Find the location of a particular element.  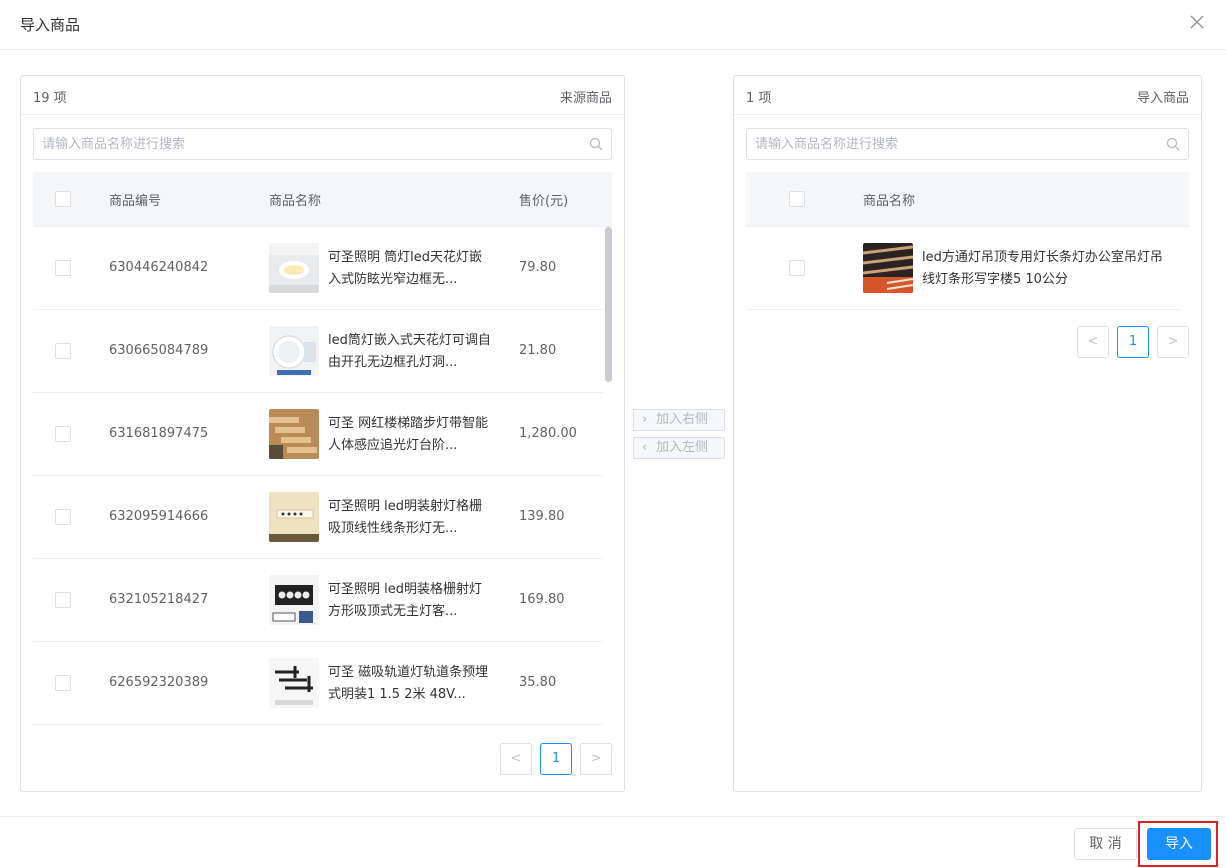

dialog-title: 导入商品 is located at coordinates (50, 25).